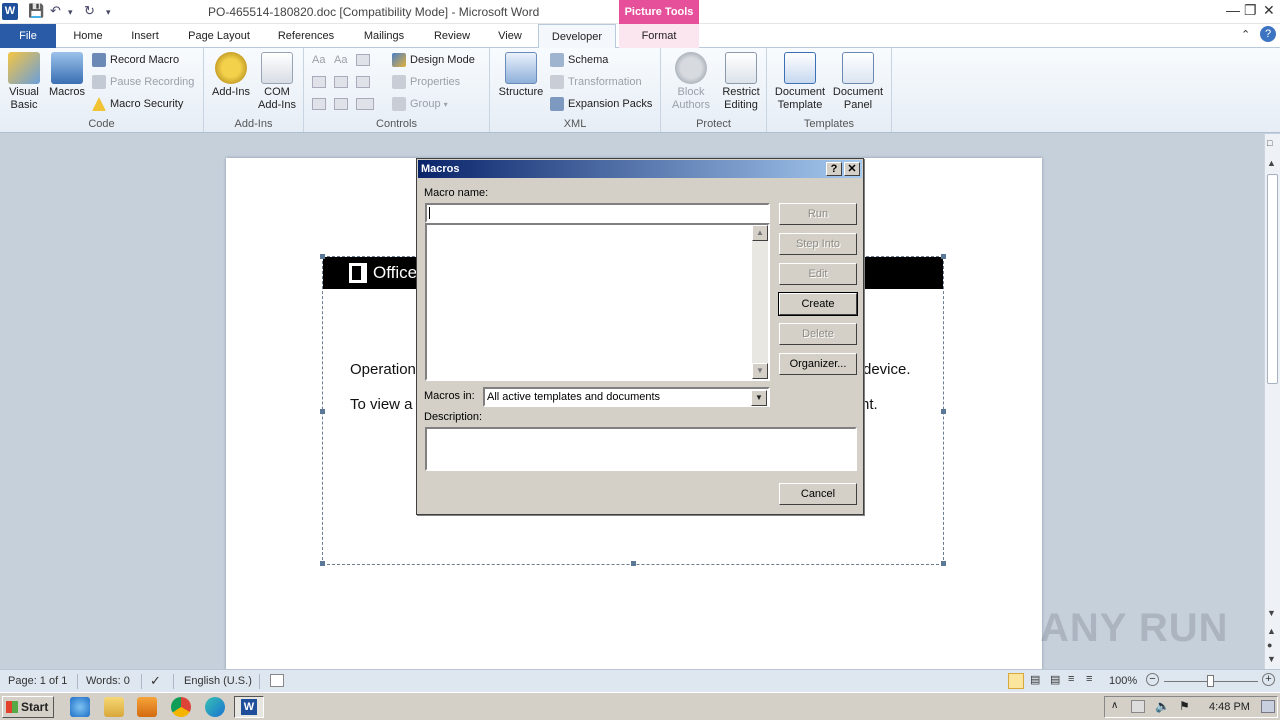 The width and height of the screenshot is (1280, 720). What do you see at coordinates (67, 75) in the screenshot?
I see `macros-button: Macros` at bounding box center [67, 75].